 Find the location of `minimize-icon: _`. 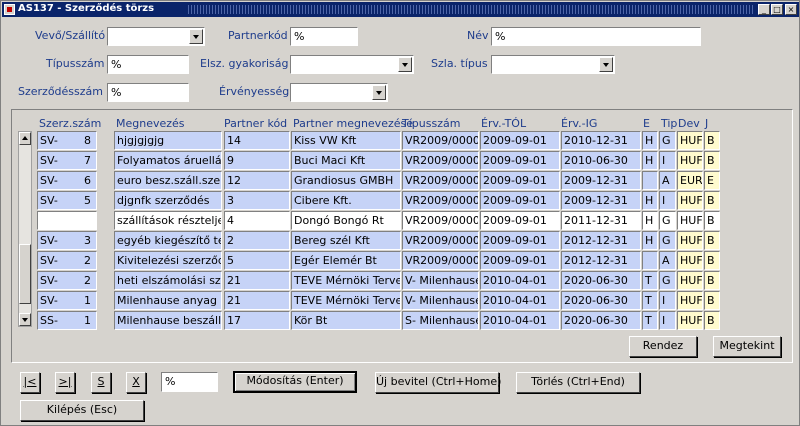

minimize-icon: _ is located at coordinates (764, 9).